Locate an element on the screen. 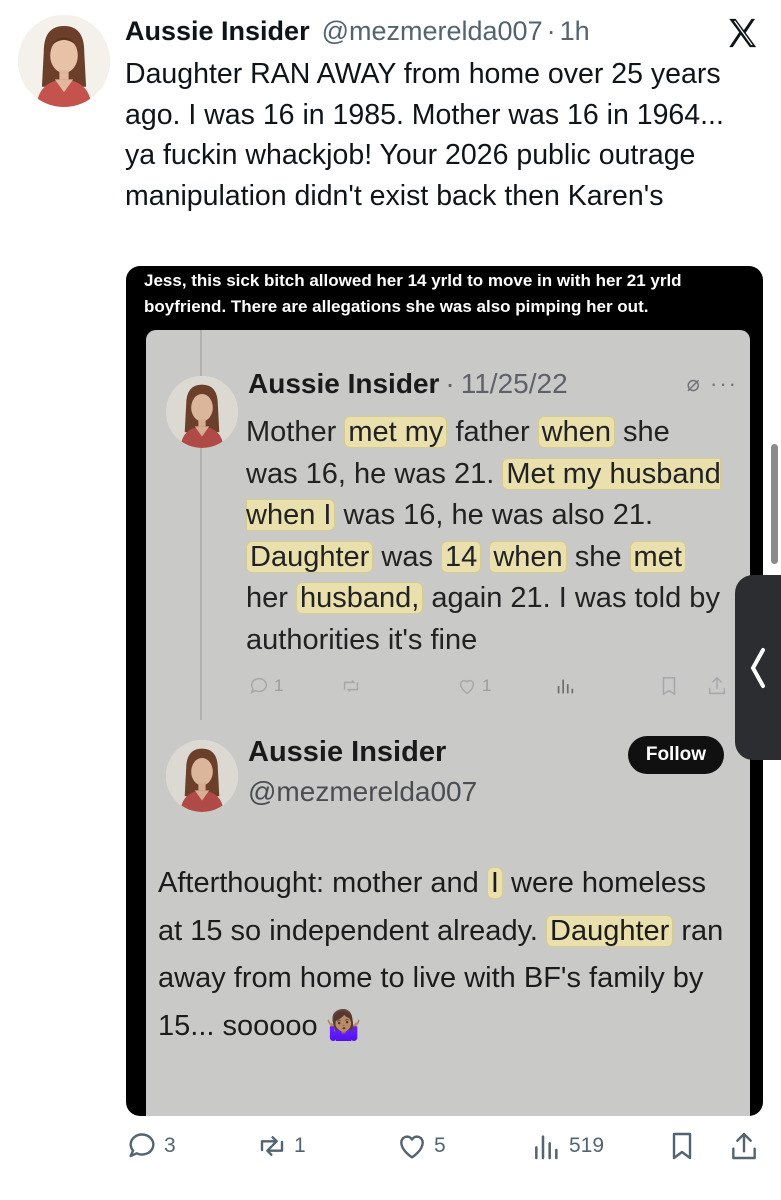 The height and width of the screenshot is (1200, 781). author-avatar is located at coordinates (64, 61).